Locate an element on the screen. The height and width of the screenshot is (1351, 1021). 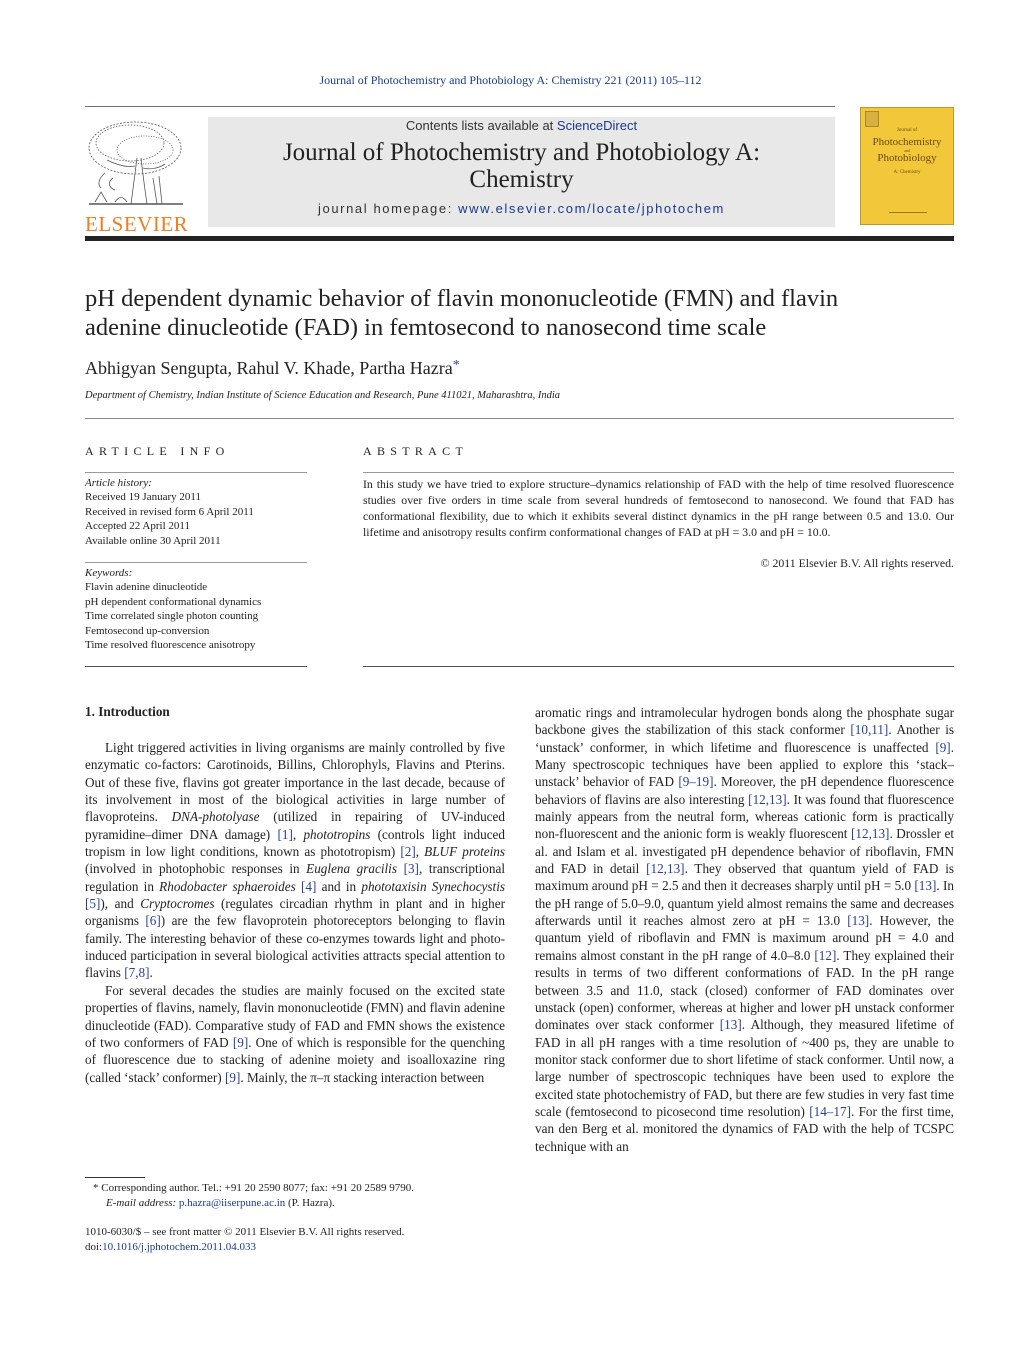
citation-link: [2] is located at coordinates (407, 851).